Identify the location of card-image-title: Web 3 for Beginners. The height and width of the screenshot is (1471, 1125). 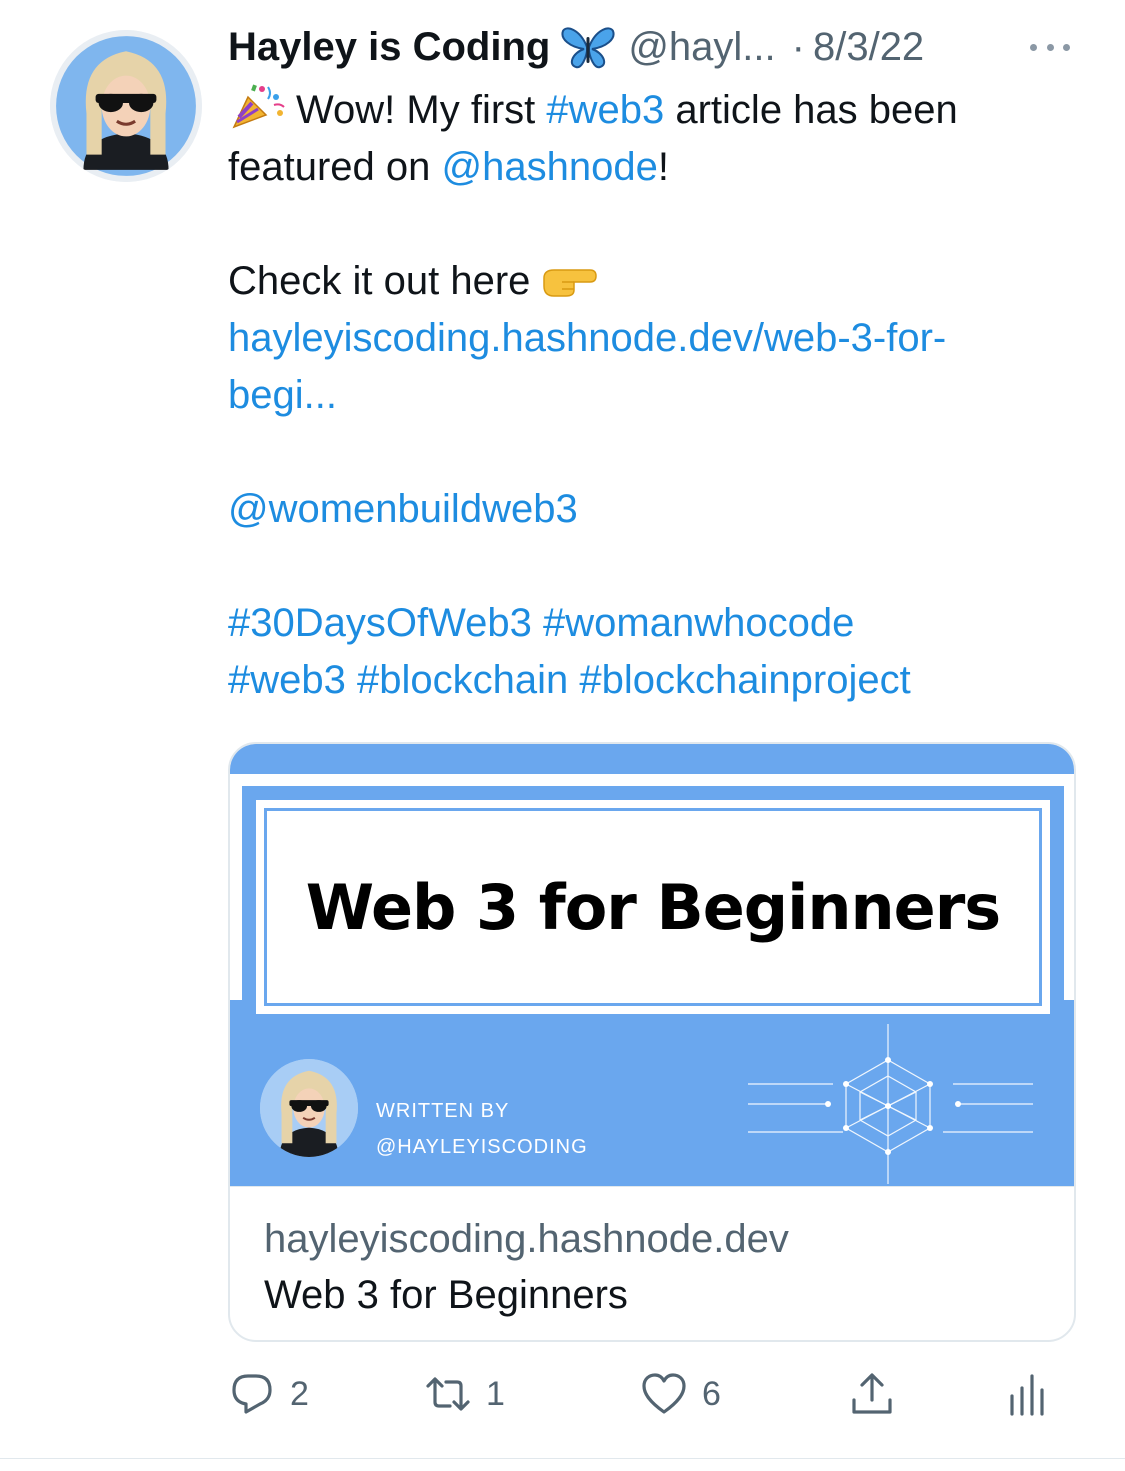
(653, 907).